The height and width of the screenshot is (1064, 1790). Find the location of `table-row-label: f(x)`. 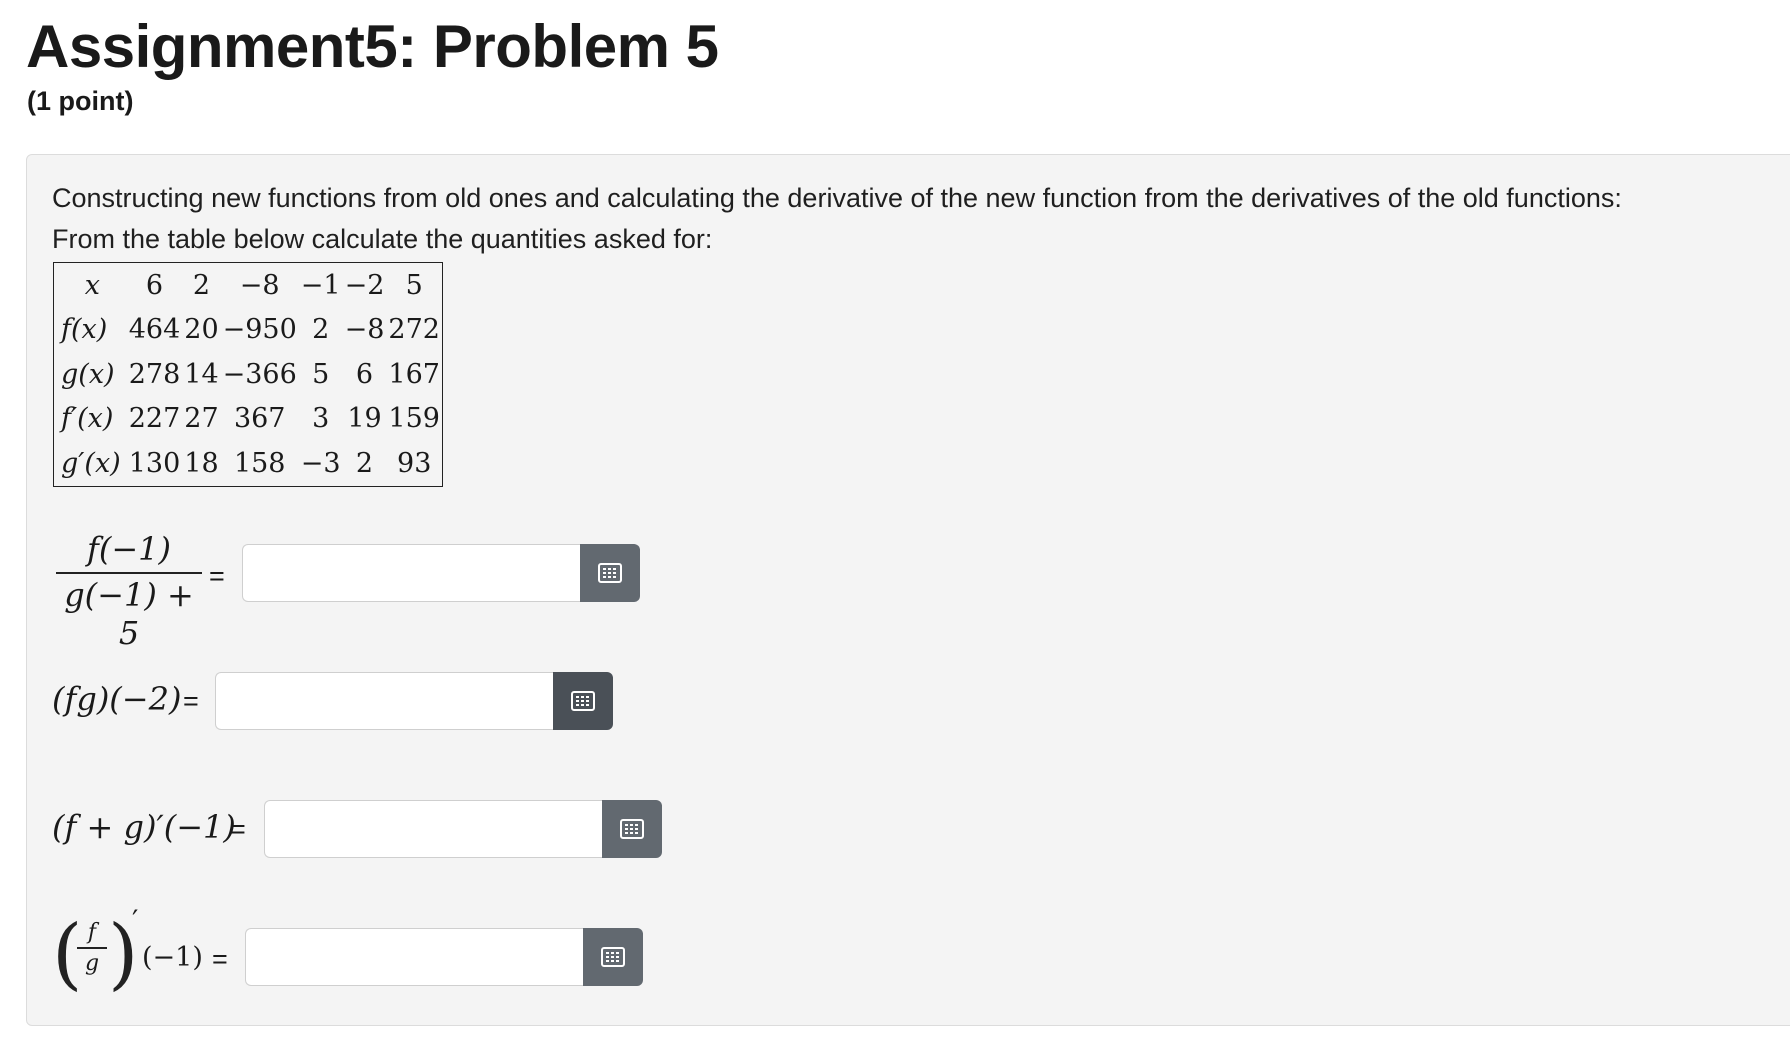

table-row-label: f(x) is located at coordinates (84, 330).